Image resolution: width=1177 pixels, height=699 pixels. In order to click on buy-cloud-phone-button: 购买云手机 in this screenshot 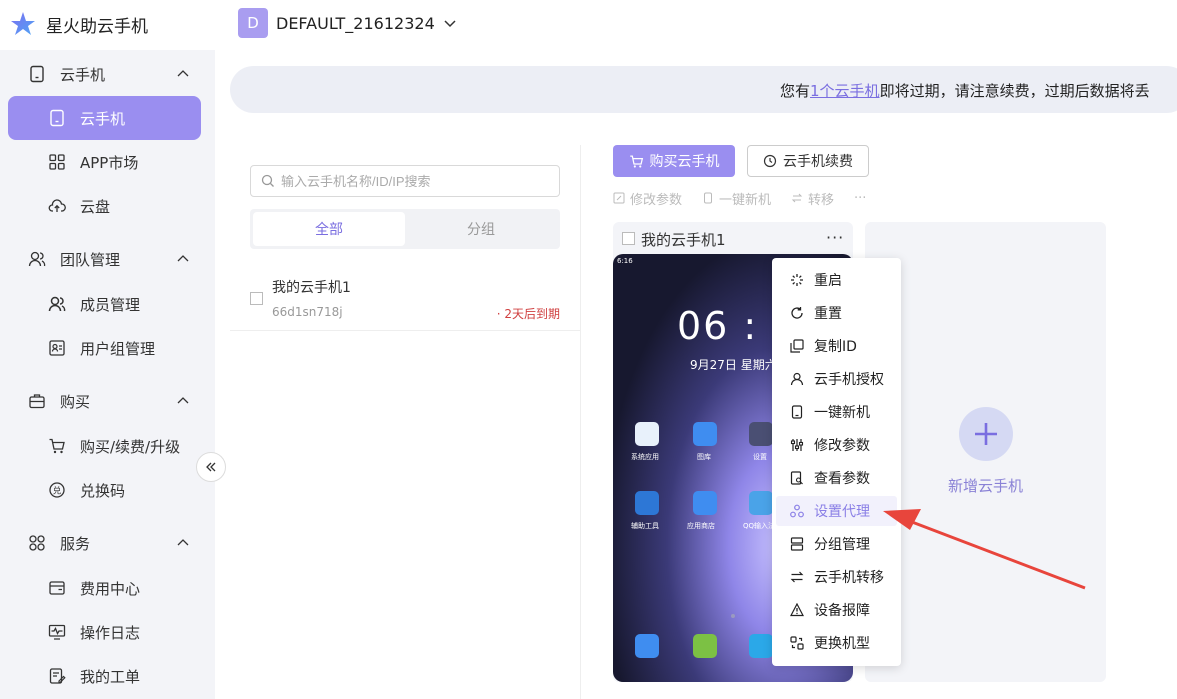, I will do `click(674, 161)`.